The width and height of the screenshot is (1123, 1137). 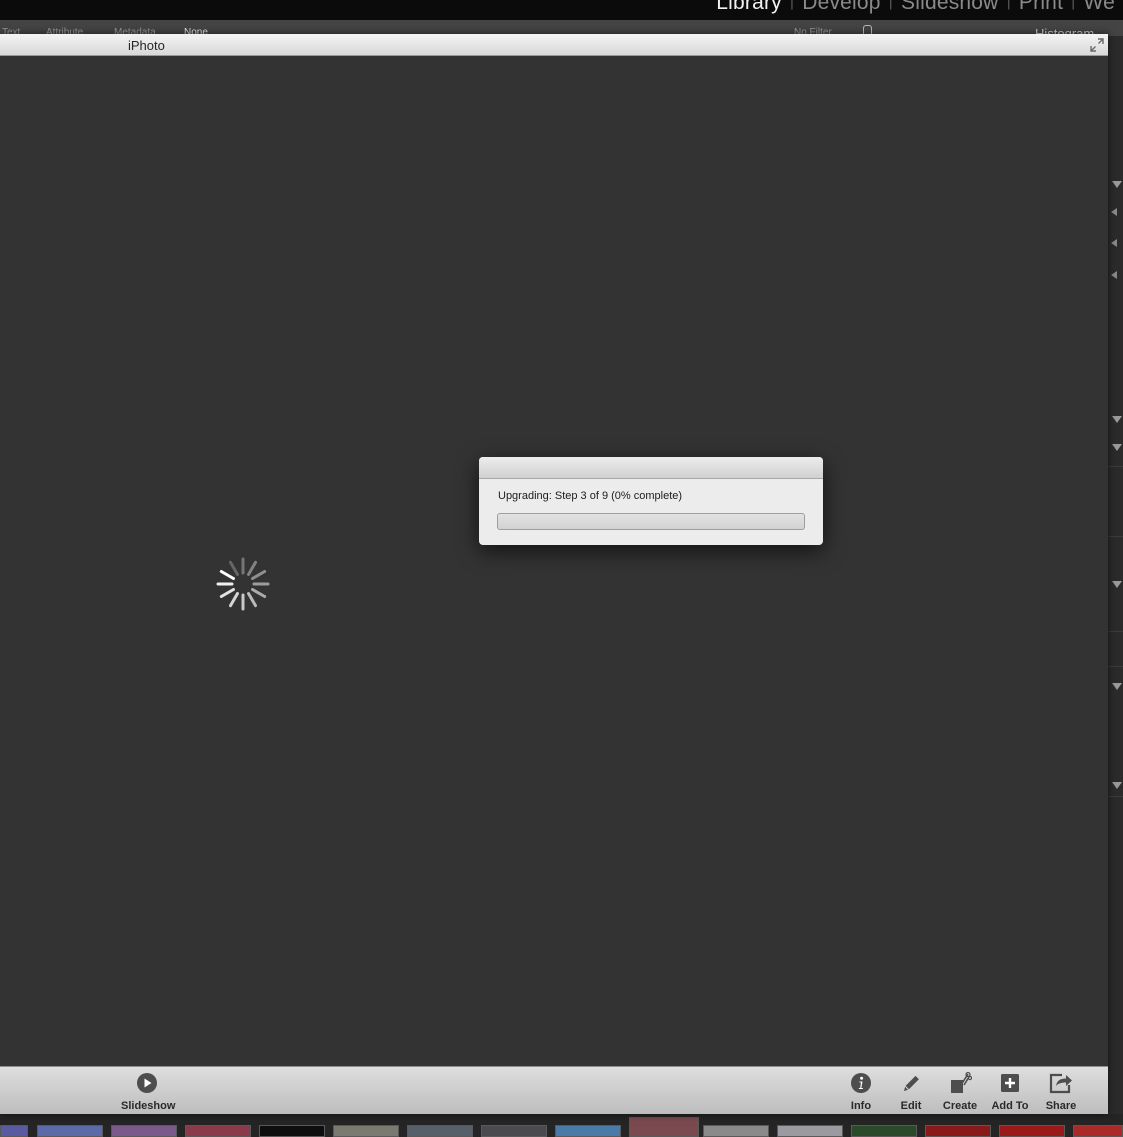 I want to click on module-develop: Develop, so click(x=841, y=7).